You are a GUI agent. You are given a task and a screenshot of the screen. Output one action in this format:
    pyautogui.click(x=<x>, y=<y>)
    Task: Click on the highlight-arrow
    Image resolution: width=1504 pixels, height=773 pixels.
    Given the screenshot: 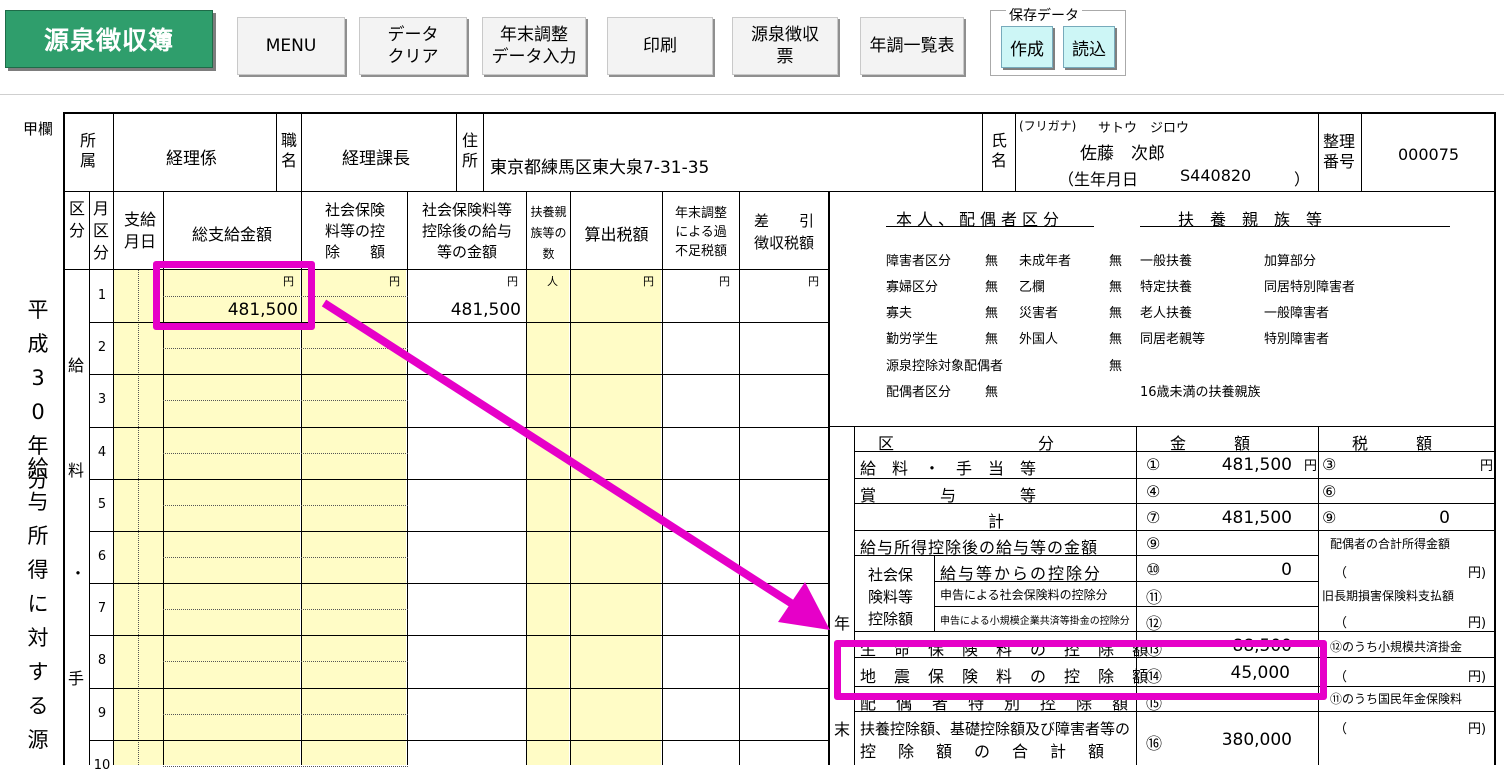 What is the action you would take?
    pyautogui.click(x=575, y=464)
    